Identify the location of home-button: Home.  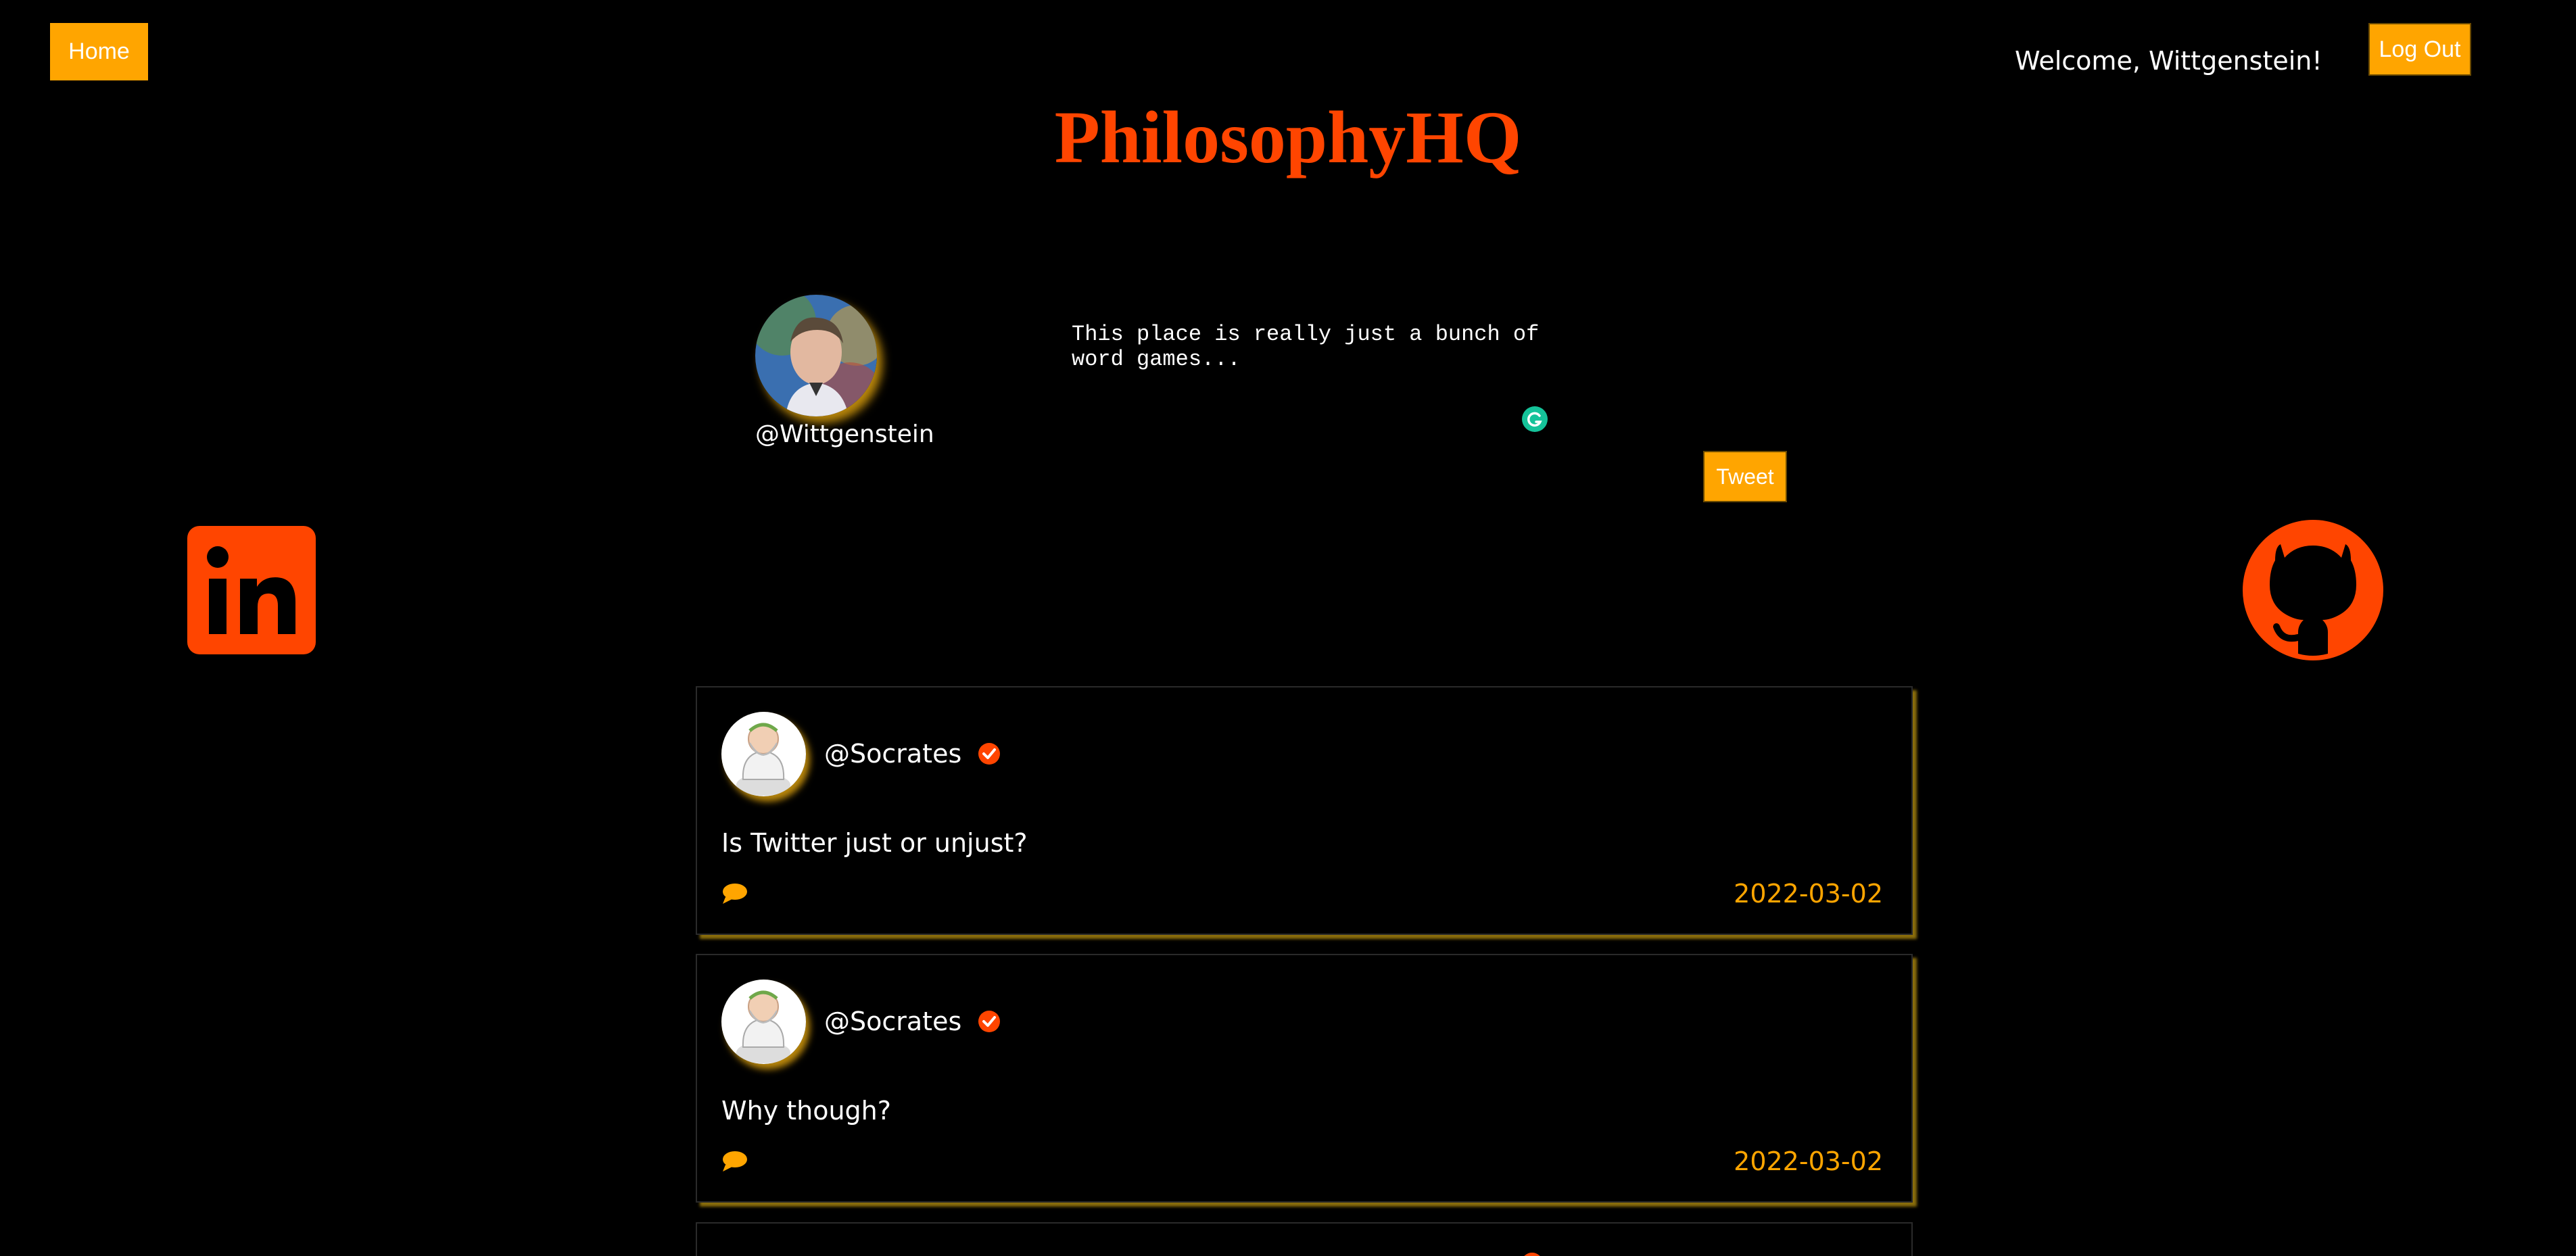
(99, 51).